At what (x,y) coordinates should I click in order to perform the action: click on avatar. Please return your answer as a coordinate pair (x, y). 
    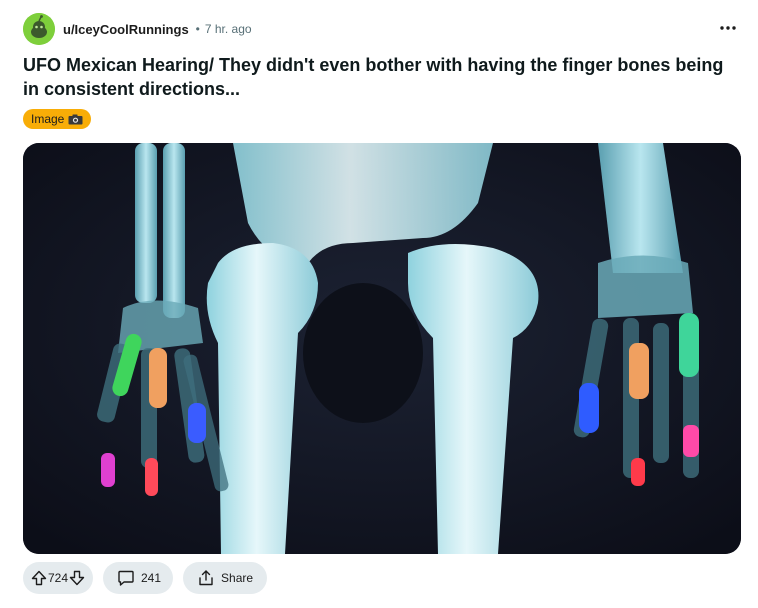
    Looking at the image, I should click on (39, 29).